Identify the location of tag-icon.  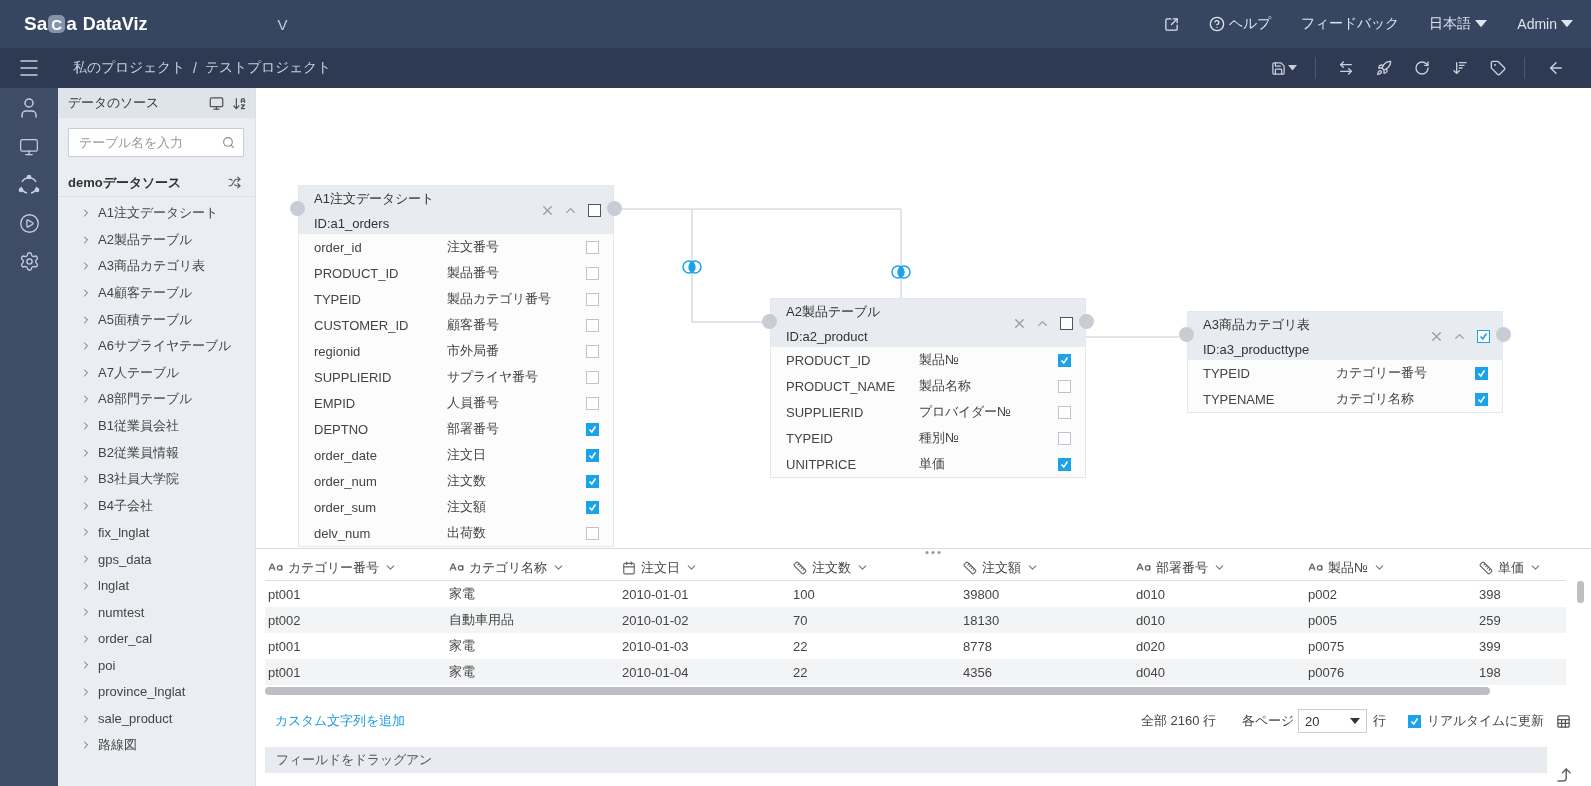
(1498, 68).